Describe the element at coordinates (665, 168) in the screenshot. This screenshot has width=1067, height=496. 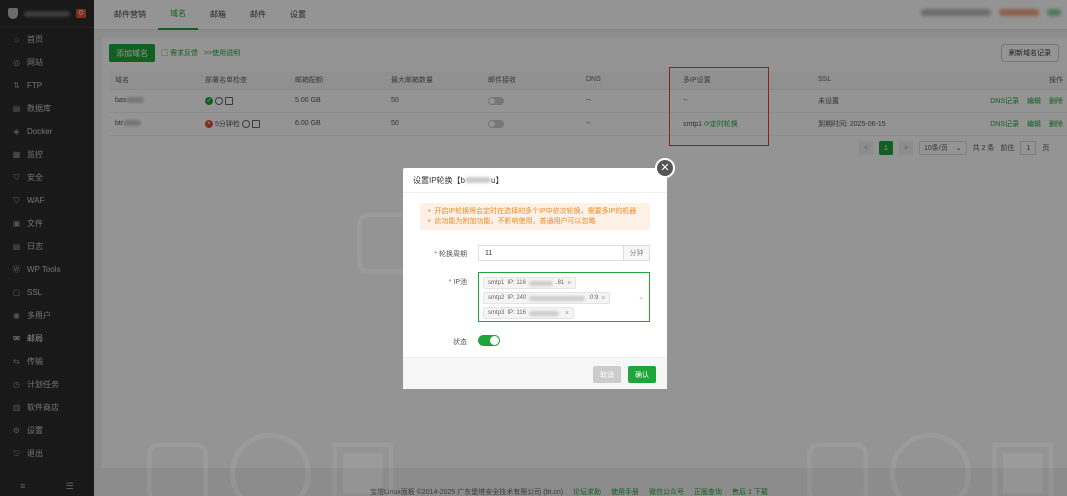
I see `close-icon: ✕` at that location.